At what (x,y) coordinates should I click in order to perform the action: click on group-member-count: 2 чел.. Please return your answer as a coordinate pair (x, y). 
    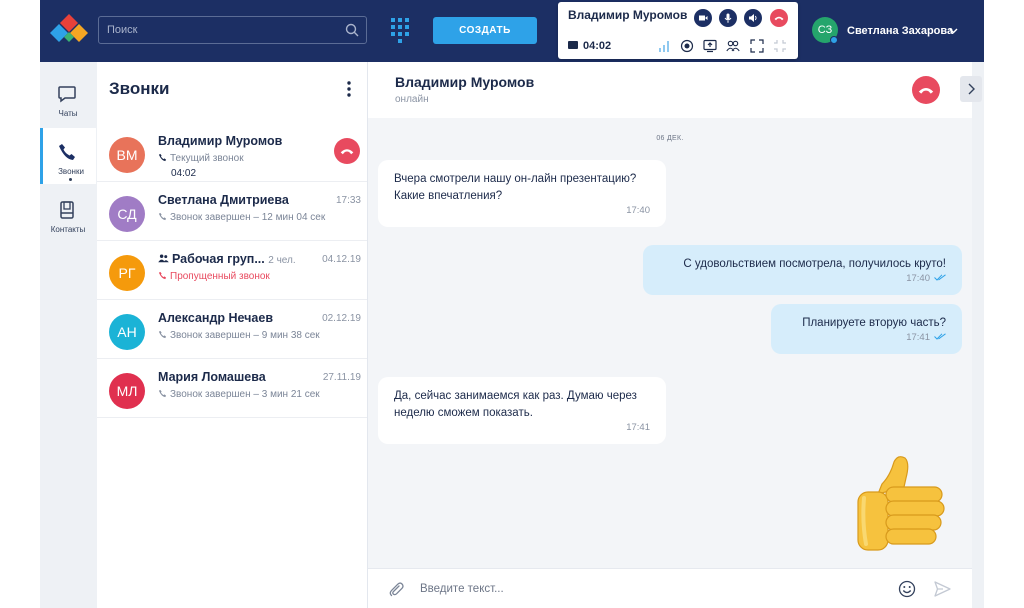
    Looking at the image, I should click on (282, 260).